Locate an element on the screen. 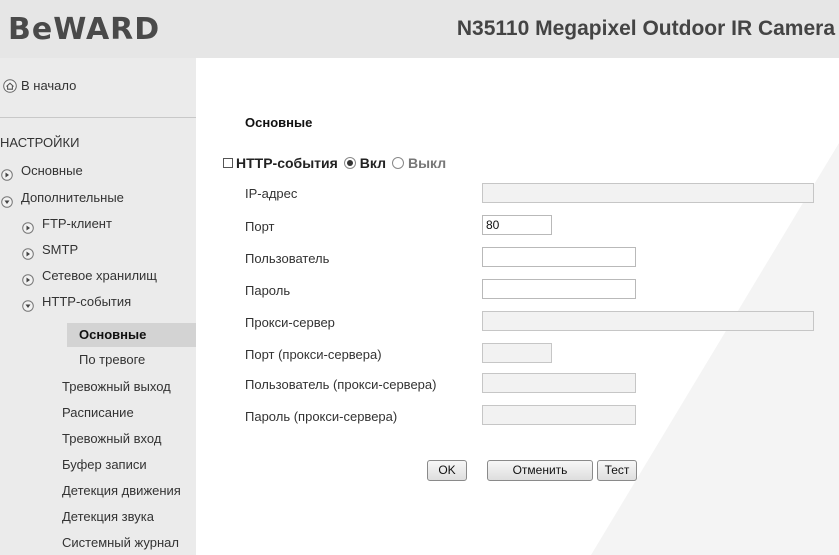 Image resolution: width=839 pixels, height=555 pixels. ip-address-label: IP-адрес is located at coordinates (271, 193).